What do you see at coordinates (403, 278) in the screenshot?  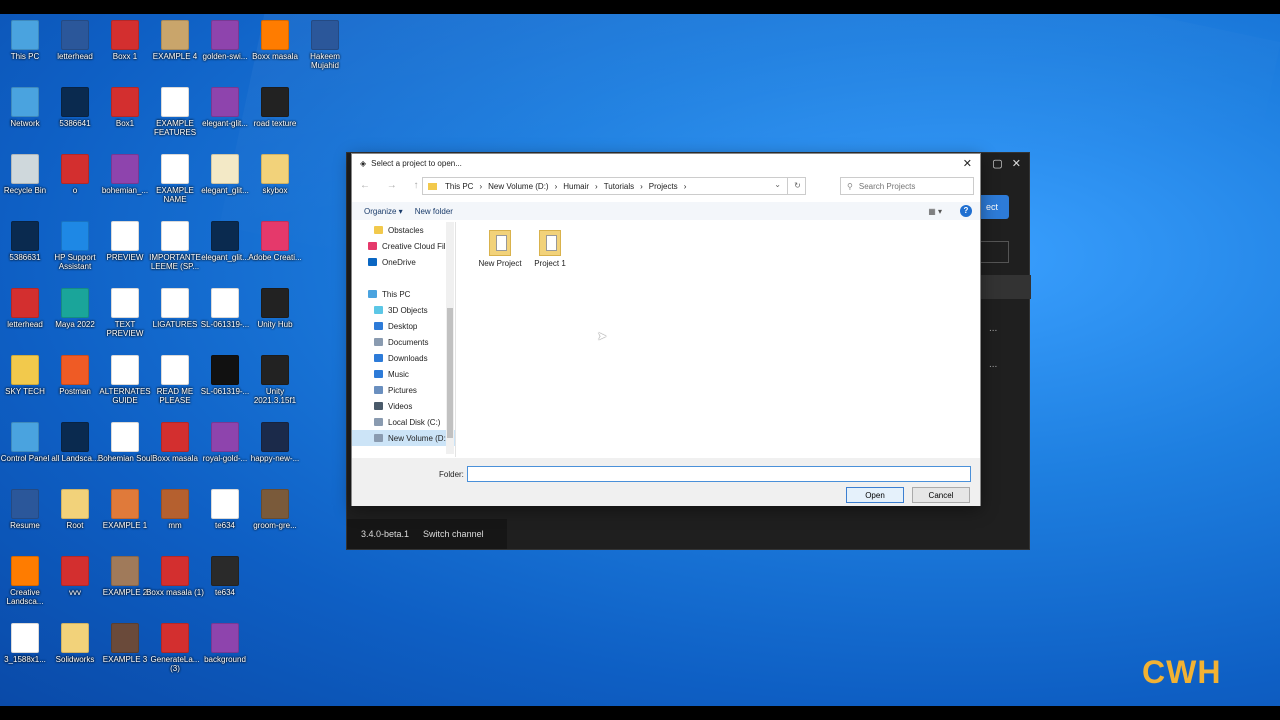 I see `nav-item` at bounding box center [403, 278].